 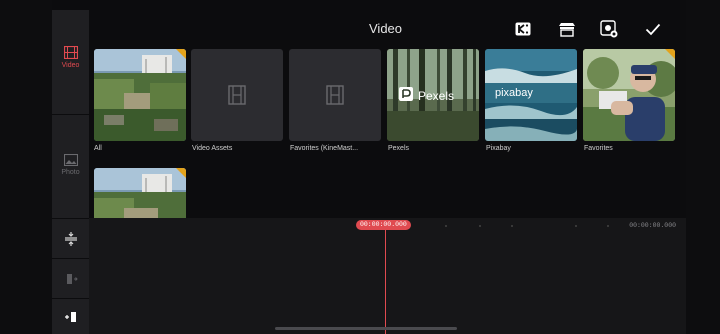 I want to click on folder-video-assets, so click(x=237, y=95).